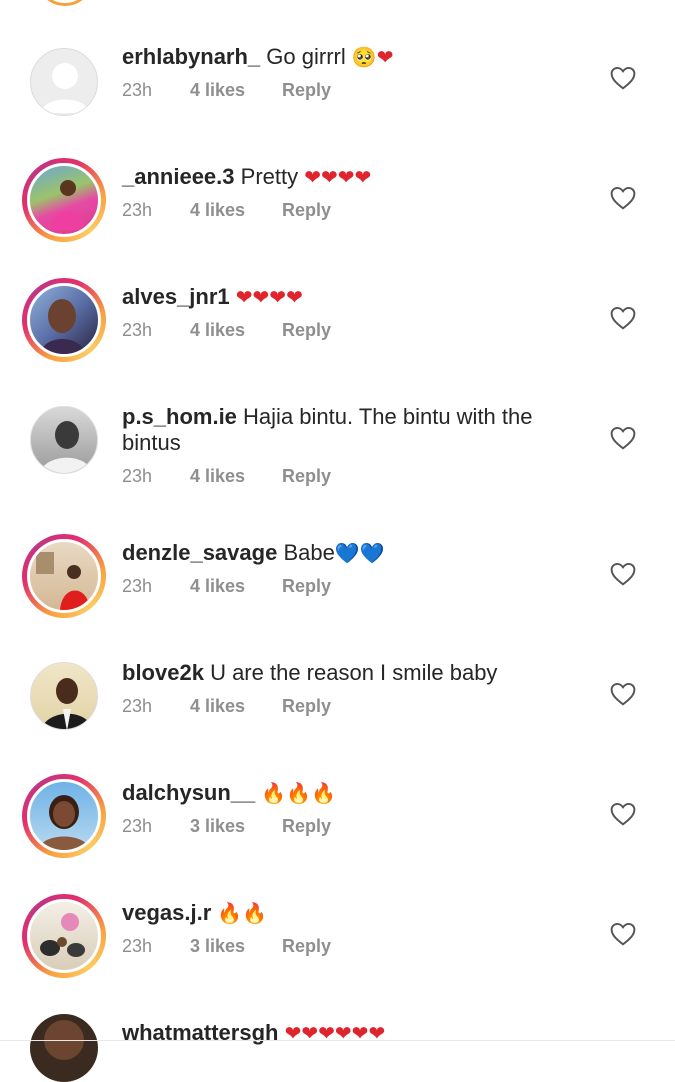 This screenshot has width=675, height=1082. I want to click on comment-text-line: denzle_savage Babe💙💙, so click(352, 553).